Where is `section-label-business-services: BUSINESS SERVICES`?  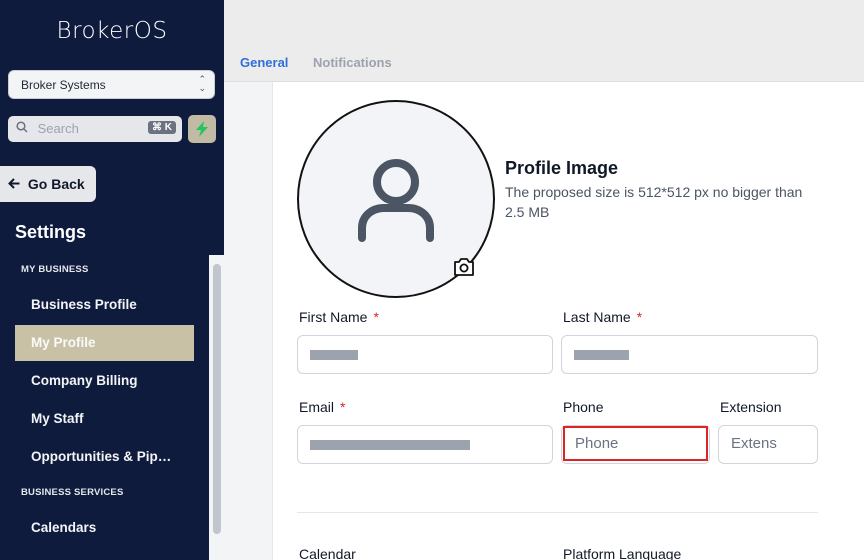 section-label-business-services: BUSINESS SERVICES is located at coordinates (72, 492).